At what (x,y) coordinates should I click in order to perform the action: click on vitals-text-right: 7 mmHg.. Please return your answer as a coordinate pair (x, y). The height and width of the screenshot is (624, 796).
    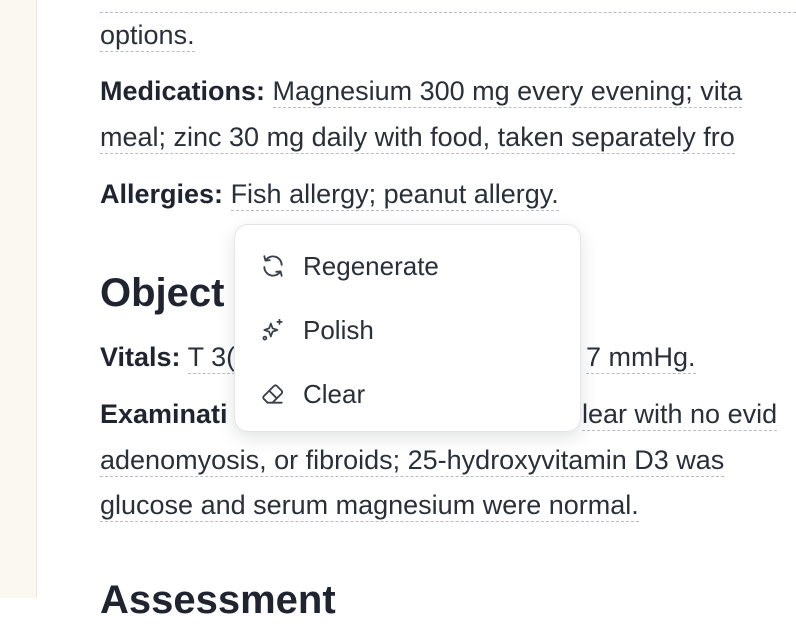
    Looking at the image, I should click on (641, 358).